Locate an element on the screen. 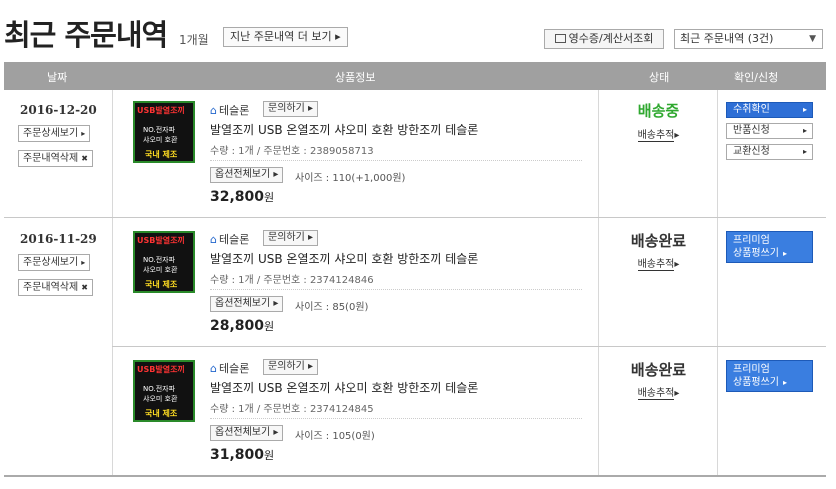  price-value: 31,800 is located at coordinates (237, 455).